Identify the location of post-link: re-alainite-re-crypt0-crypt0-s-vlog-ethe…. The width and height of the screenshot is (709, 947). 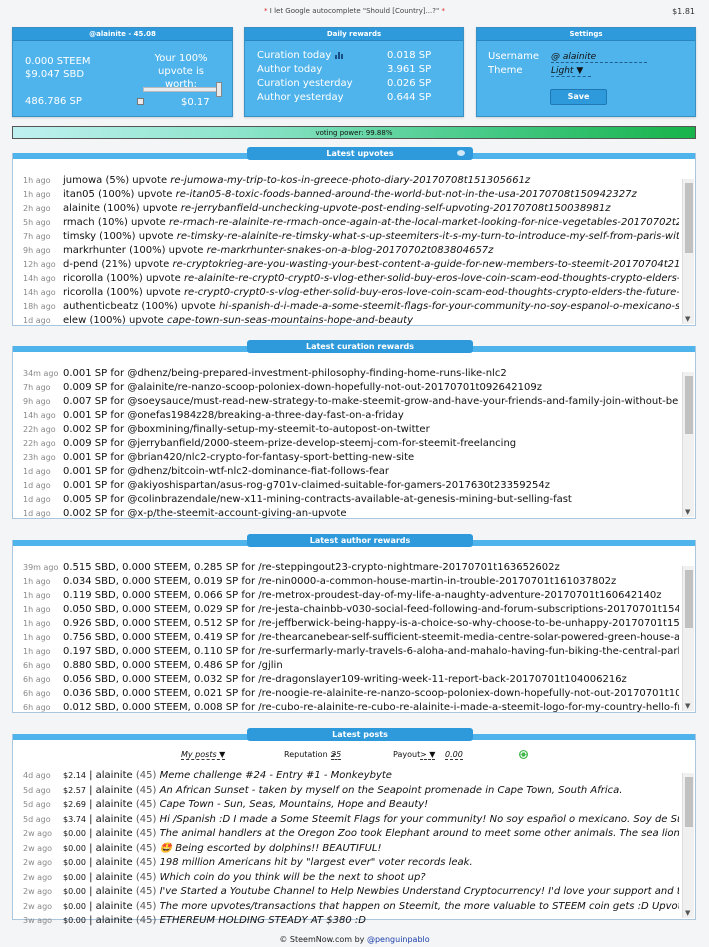
(431, 278).